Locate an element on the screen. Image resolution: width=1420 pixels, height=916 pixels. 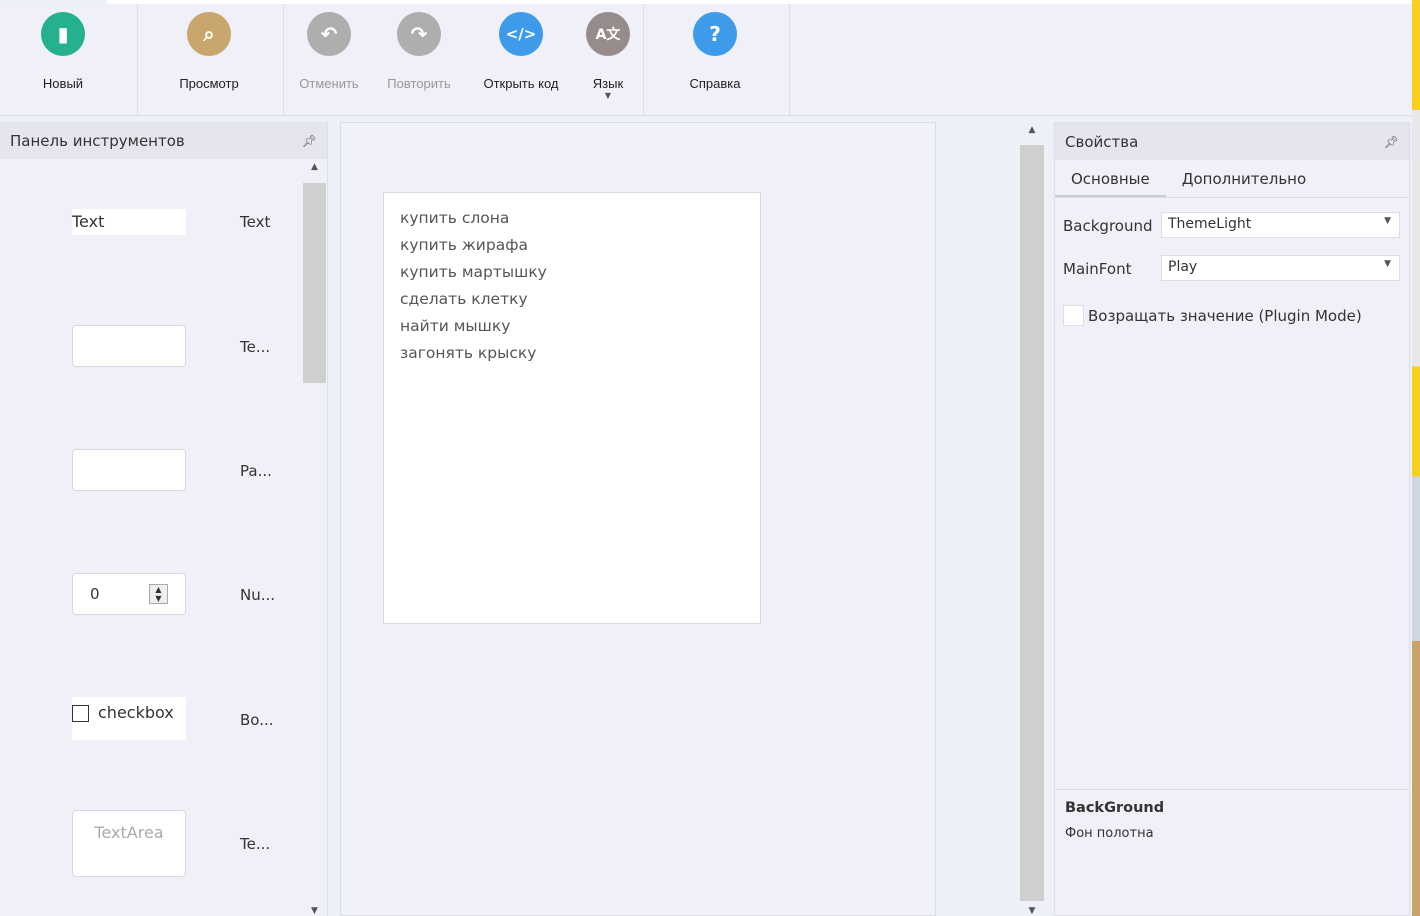
background-select: ThemeLight ▼ is located at coordinates (1280, 225).